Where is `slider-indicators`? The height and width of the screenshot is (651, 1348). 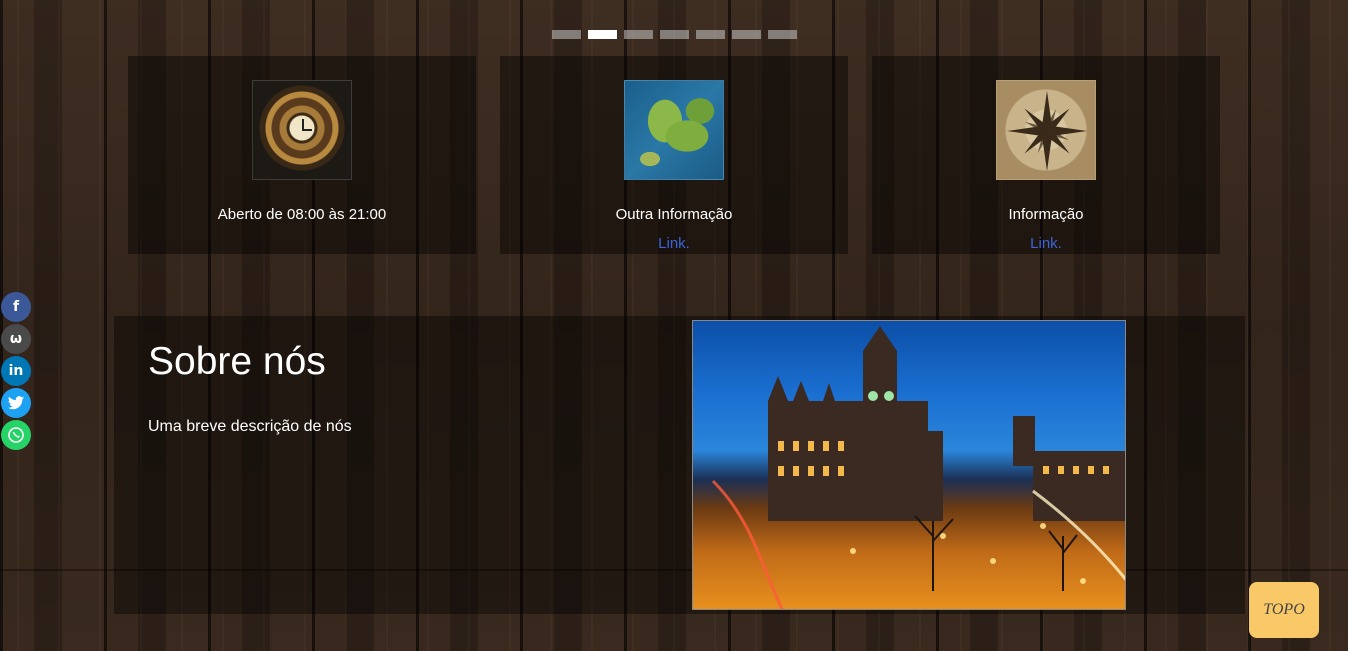 slider-indicators is located at coordinates (674, 34).